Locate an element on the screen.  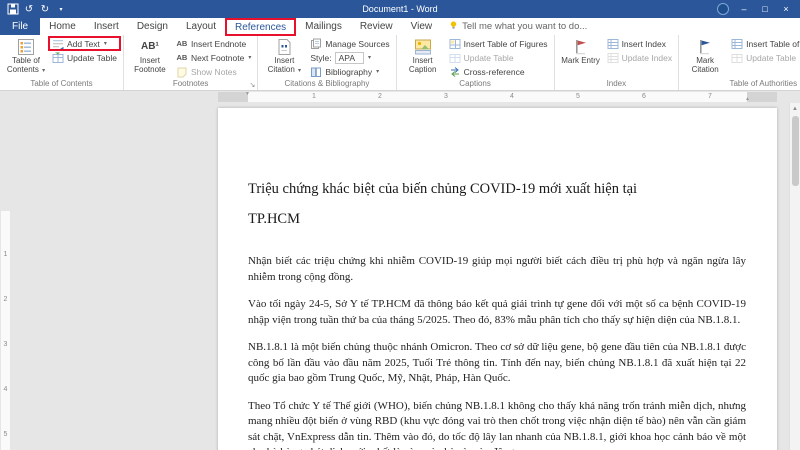
redo-icon: ↻ is located at coordinates (45, 9).